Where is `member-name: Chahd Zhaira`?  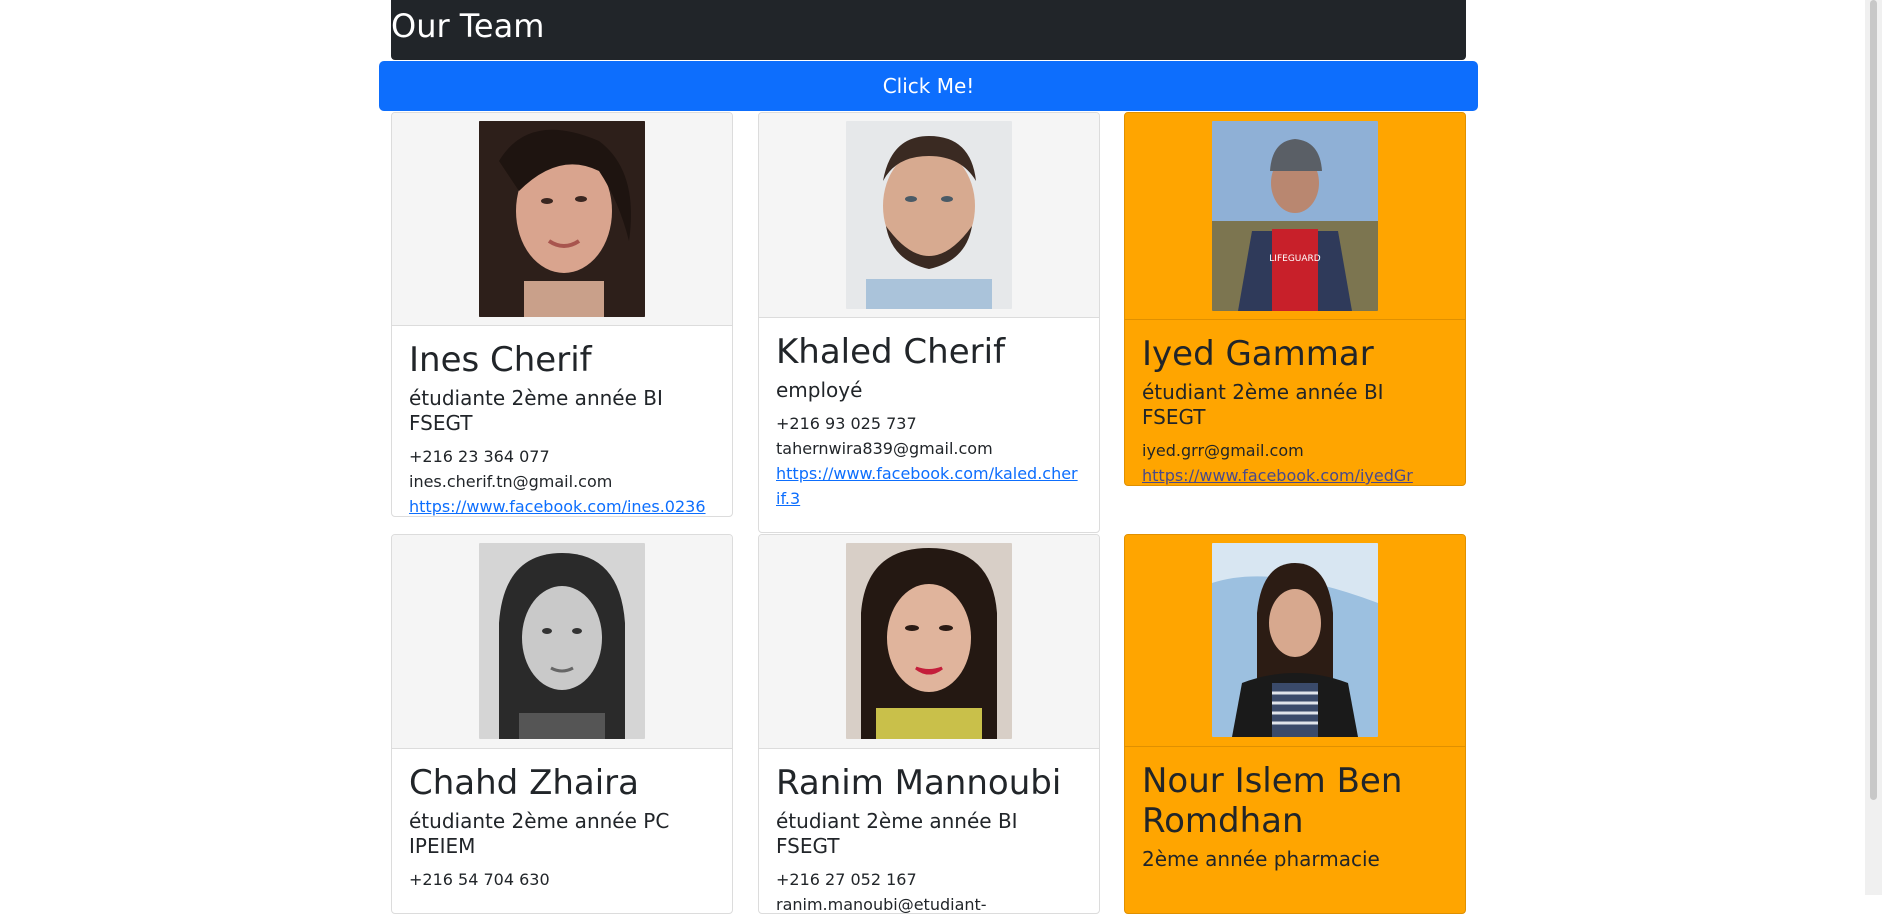 member-name: Chahd Zhaira is located at coordinates (524, 783).